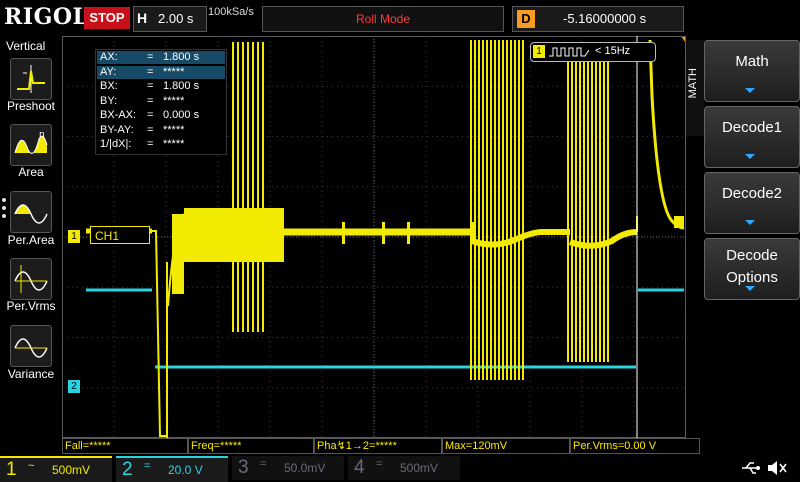  I want to click on scroll-dots-icon, so click(5, 210).